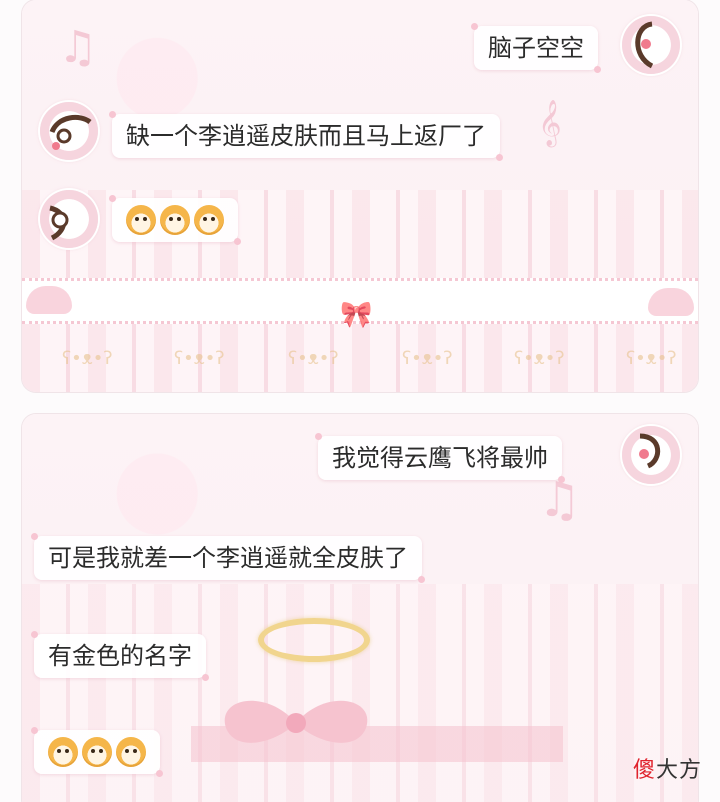 Image resolution: width=720 pixels, height=802 pixels. I want to click on message-bubble: 可是我就差一个李逍遥就全皮肤了, so click(228, 558).